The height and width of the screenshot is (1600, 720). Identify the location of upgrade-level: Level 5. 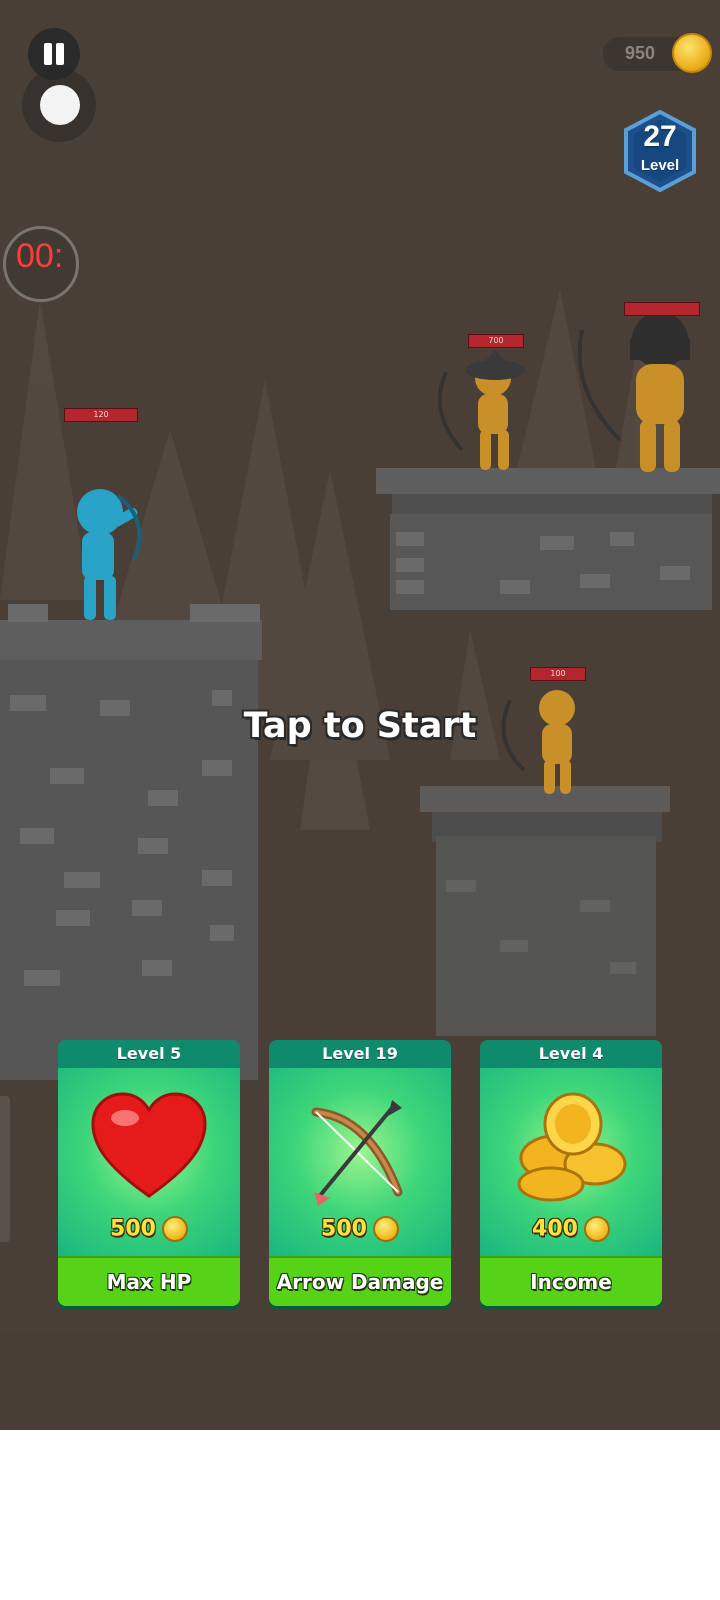
(149, 1054).